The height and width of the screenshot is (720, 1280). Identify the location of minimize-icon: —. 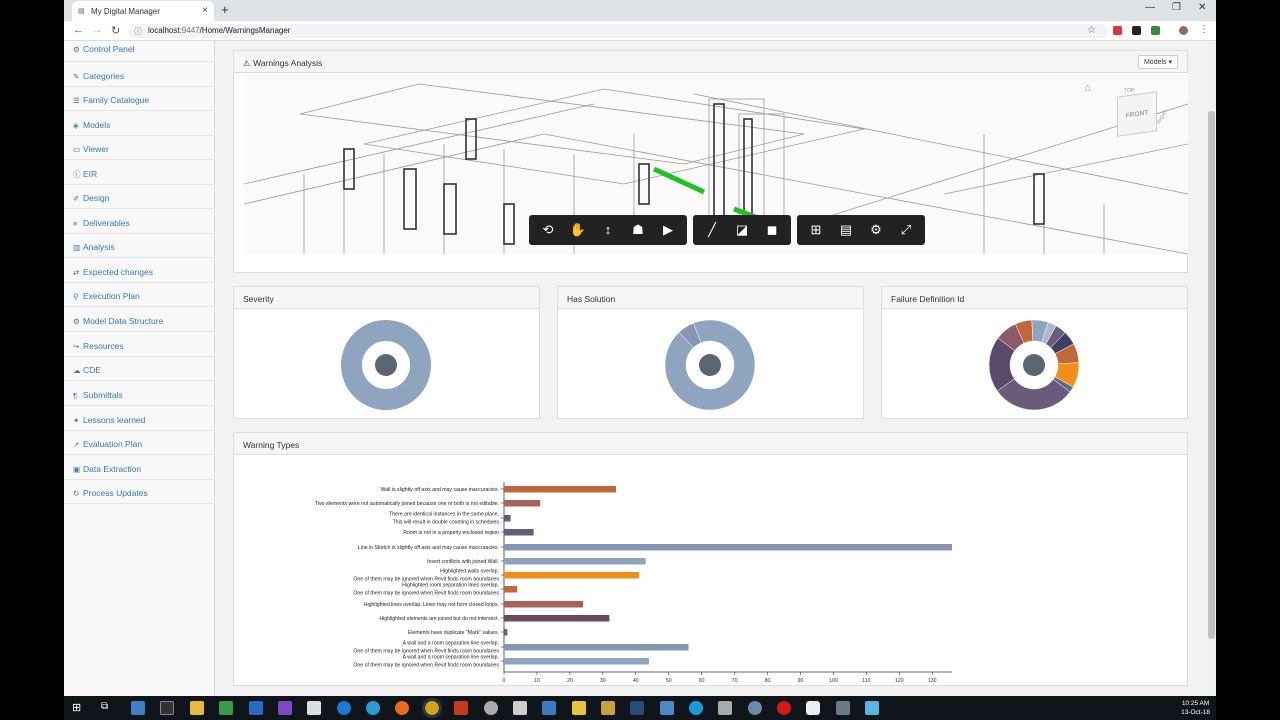
(1150, 7).